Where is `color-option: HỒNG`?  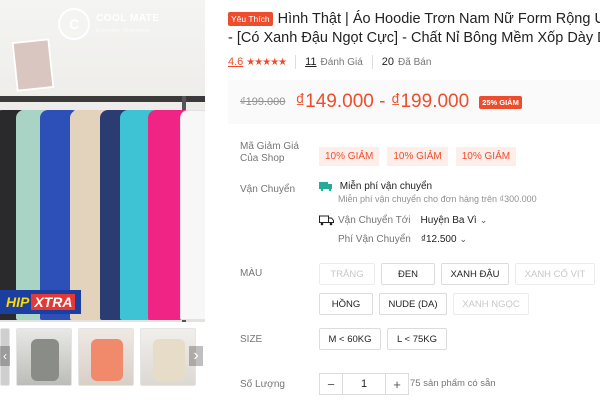
color-option: HỒNG is located at coordinates (346, 304).